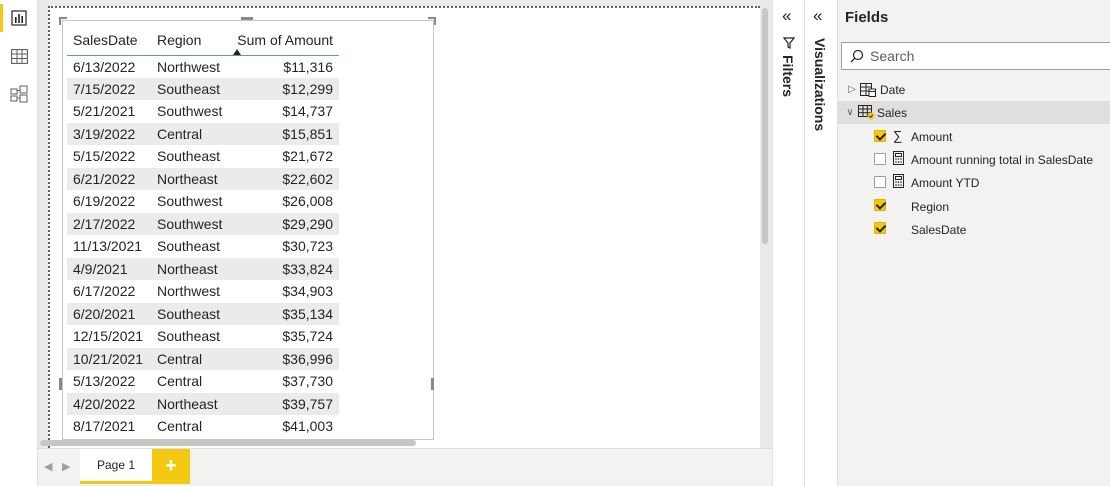  Describe the element at coordinates (866, 112) in the screenshot. I see `table-icon` at that location.